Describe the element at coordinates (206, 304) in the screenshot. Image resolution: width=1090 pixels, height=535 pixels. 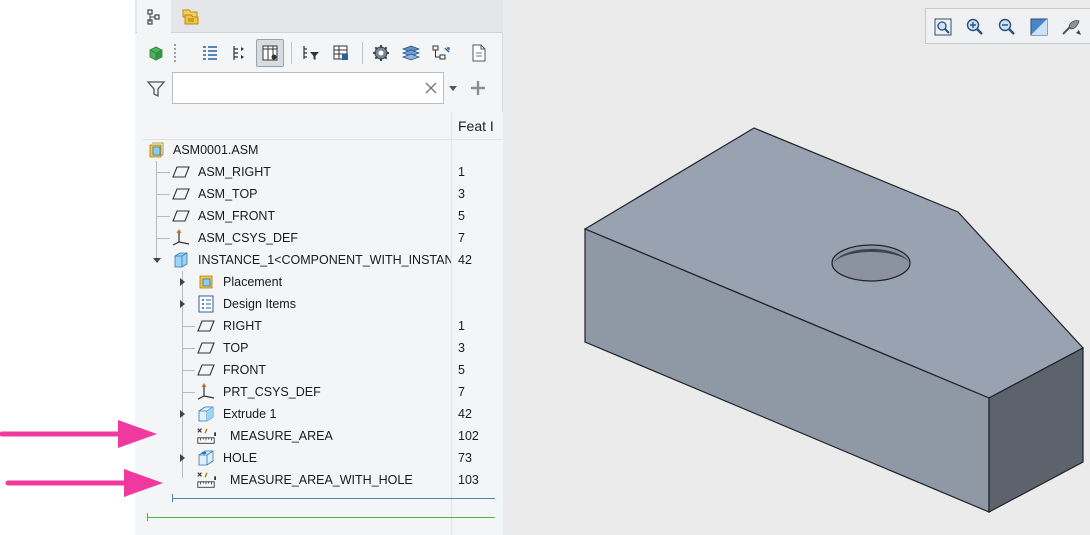
I see `design-items-icon` at that location.